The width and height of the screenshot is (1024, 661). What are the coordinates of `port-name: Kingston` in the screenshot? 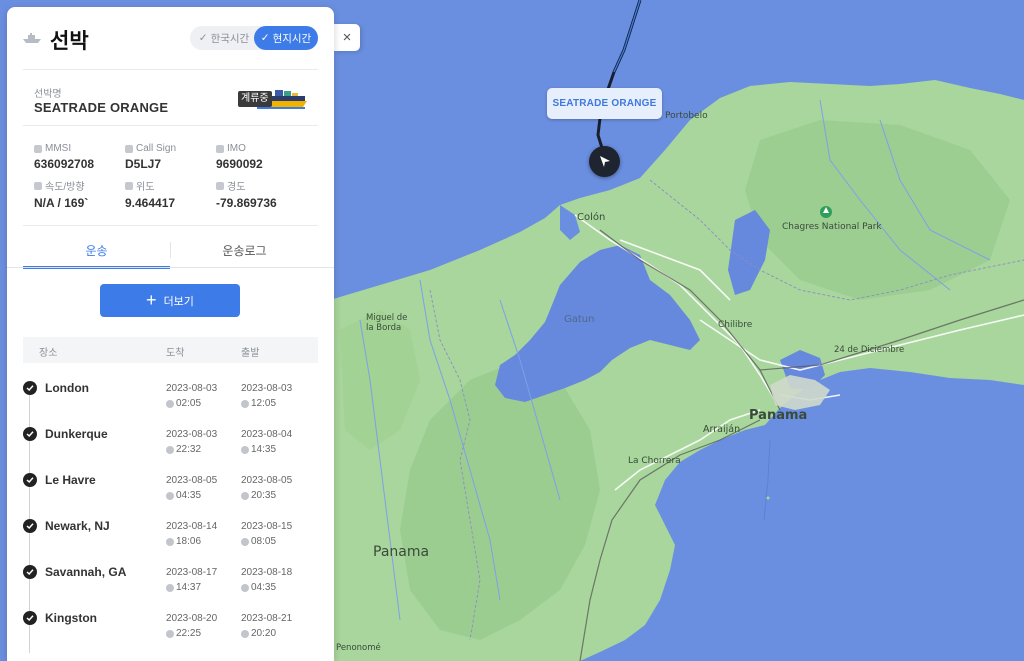 It's located at (71, 618).